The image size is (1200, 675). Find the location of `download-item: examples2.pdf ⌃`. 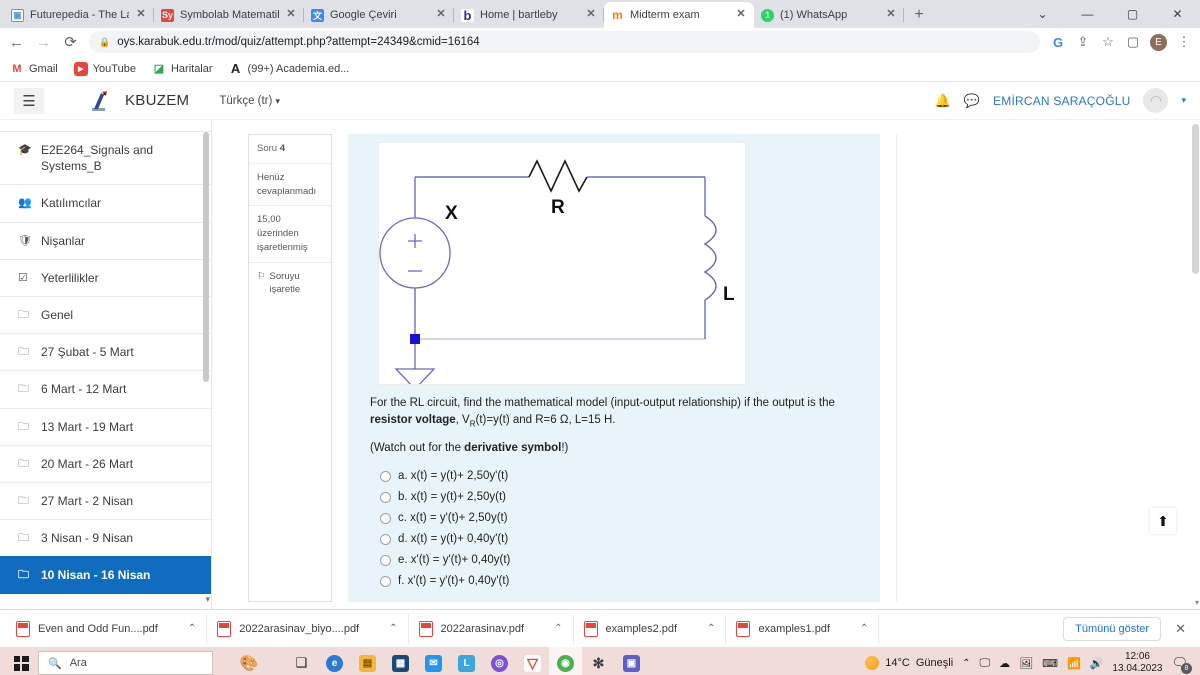

download-item: examples2.pdf ⌃ is located at coordinates (650, 628).